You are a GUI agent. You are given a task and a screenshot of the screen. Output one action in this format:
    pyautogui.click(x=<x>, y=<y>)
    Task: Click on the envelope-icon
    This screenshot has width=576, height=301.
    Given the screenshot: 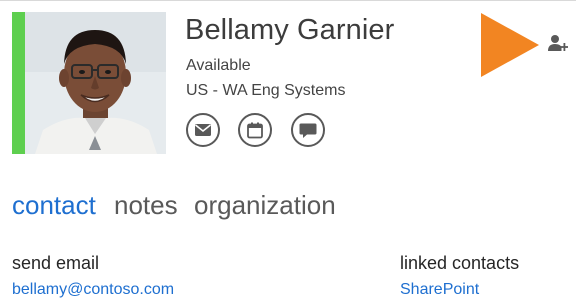 What is the action you would take?
    pyautogui.click(x=203, y=130)
    